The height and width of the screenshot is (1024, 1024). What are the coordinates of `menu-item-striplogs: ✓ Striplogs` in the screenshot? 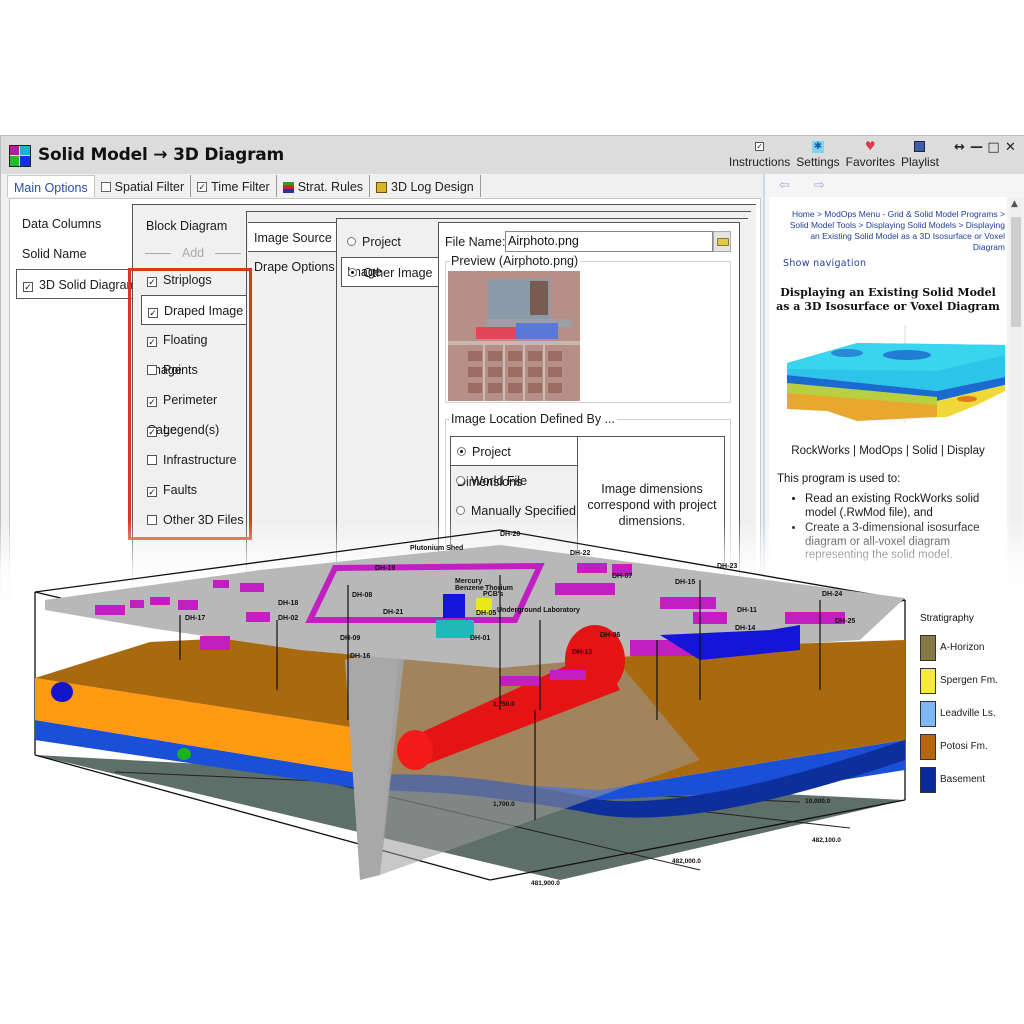 It's located at (193, 280).